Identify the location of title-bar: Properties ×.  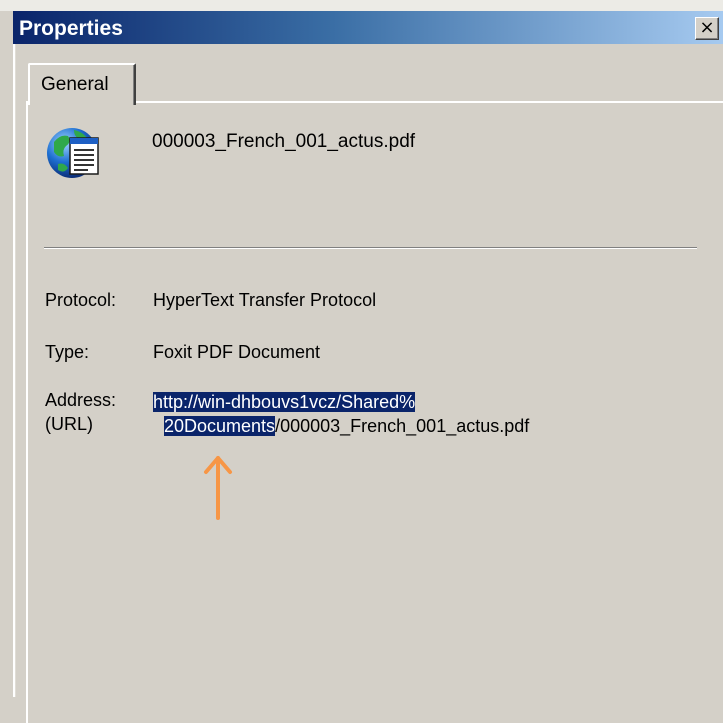
(368, 27).